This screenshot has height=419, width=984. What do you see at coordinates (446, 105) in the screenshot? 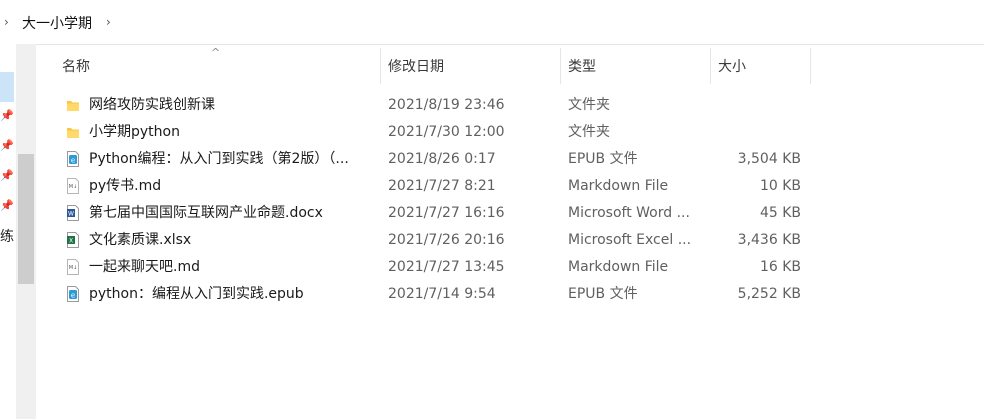
I see `file-modified: 2021/8/19 23:46` at bounding box center [446, 105].